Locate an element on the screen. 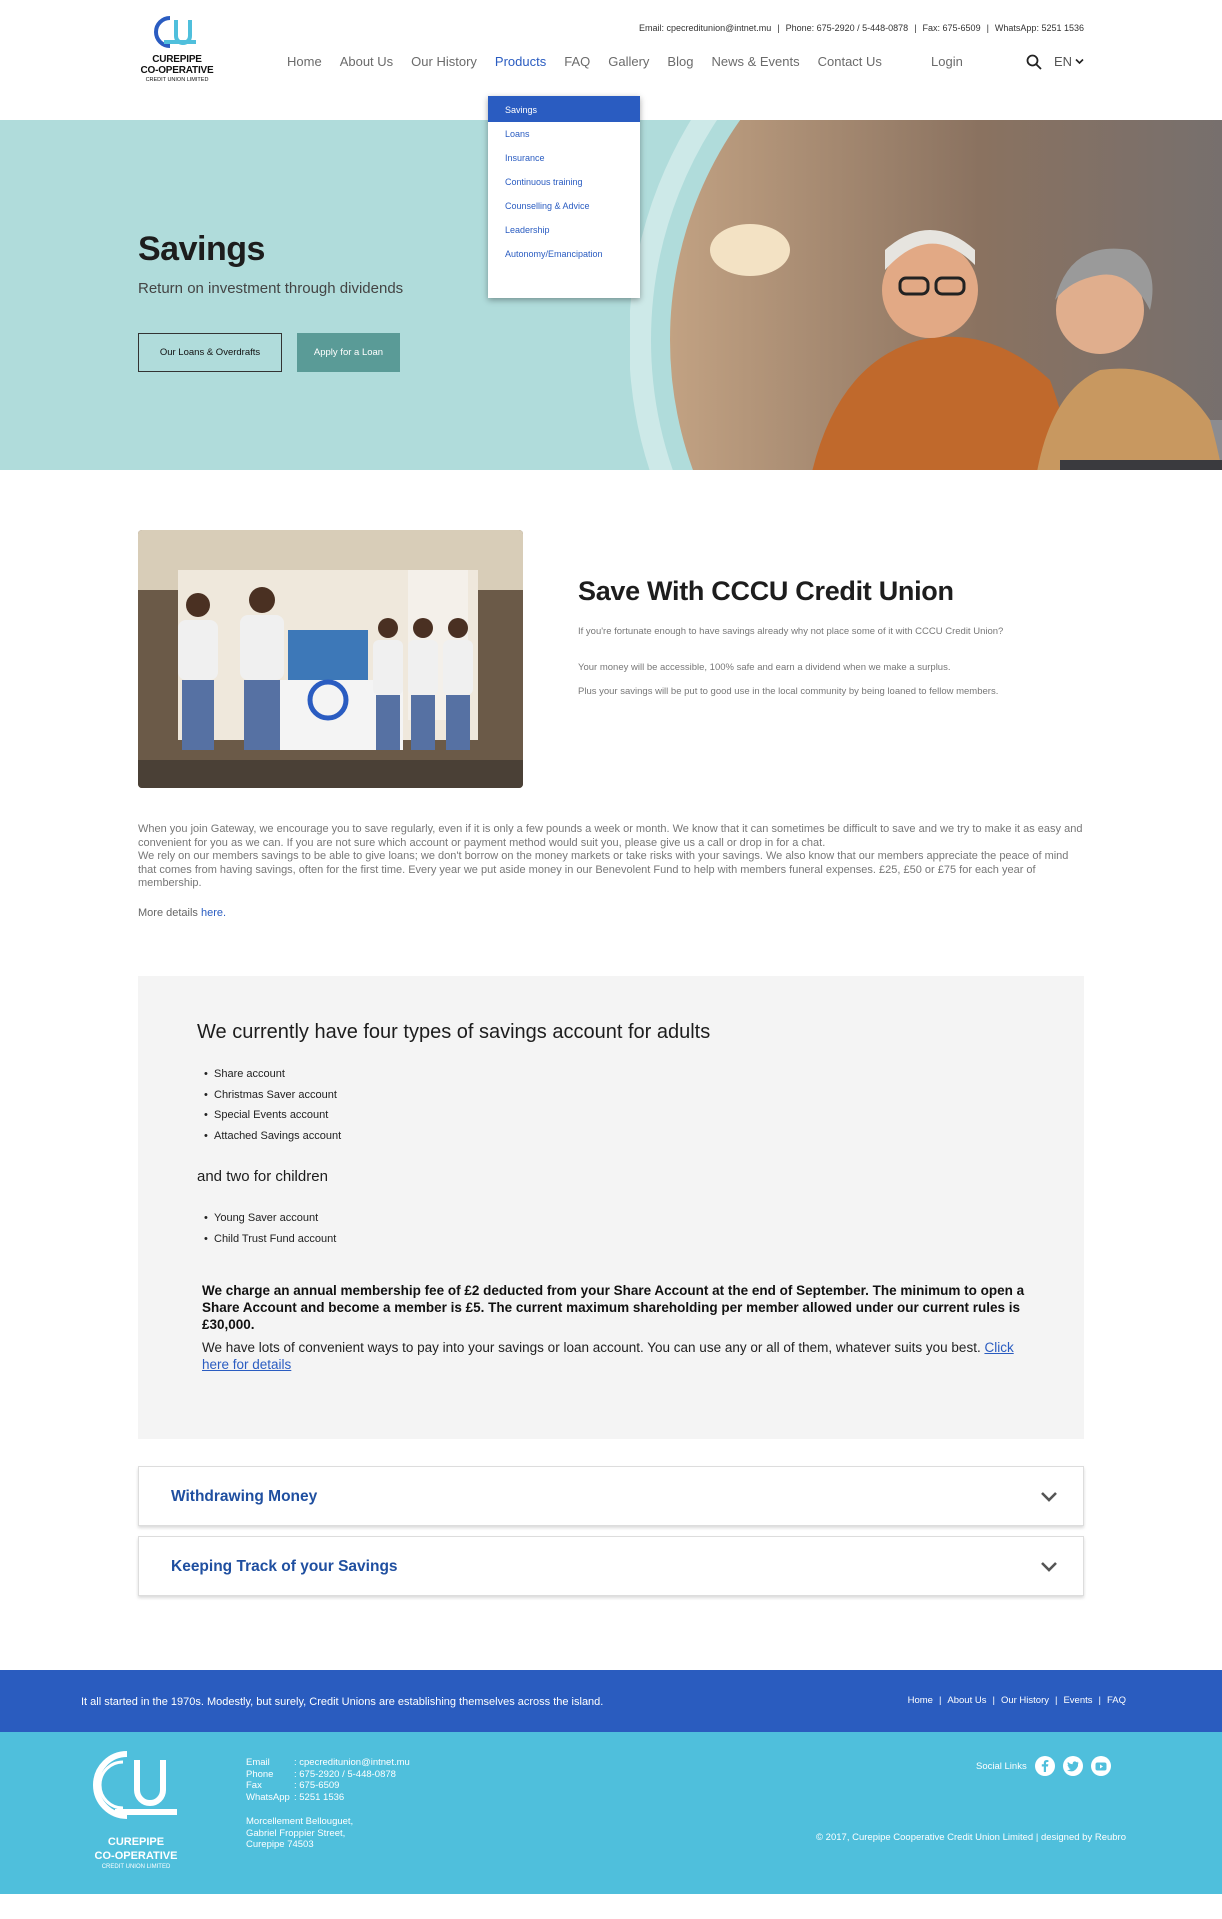 The width and height of the screenshot is (1222, 1919). list-item: Share account is located at coordinates (272, 1078).